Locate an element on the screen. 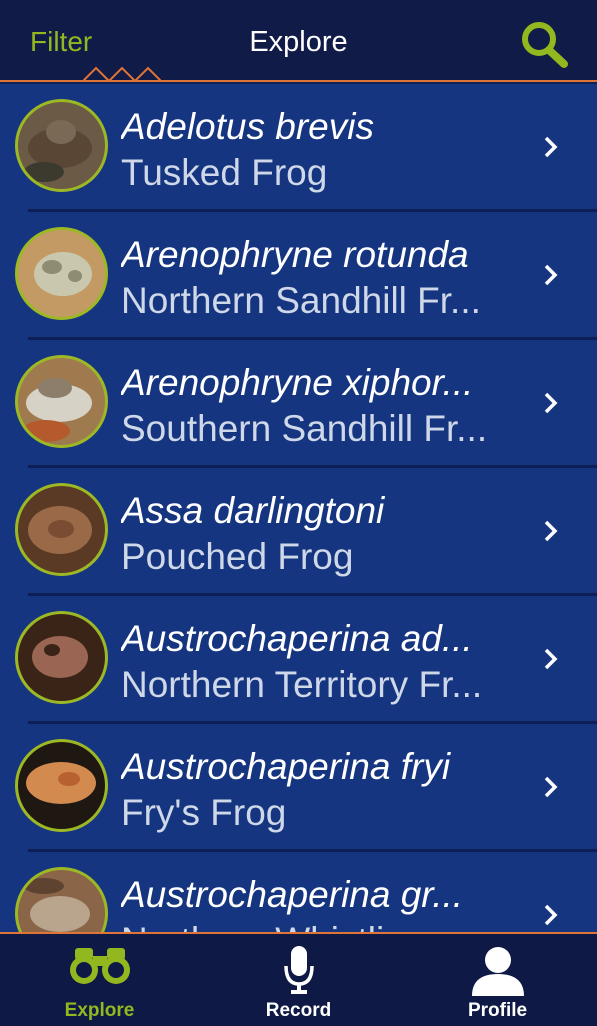 Image resolution: width=597 pixels, height=1026 pixels. tab-label: Profile is located at coordinates (497, 1010).